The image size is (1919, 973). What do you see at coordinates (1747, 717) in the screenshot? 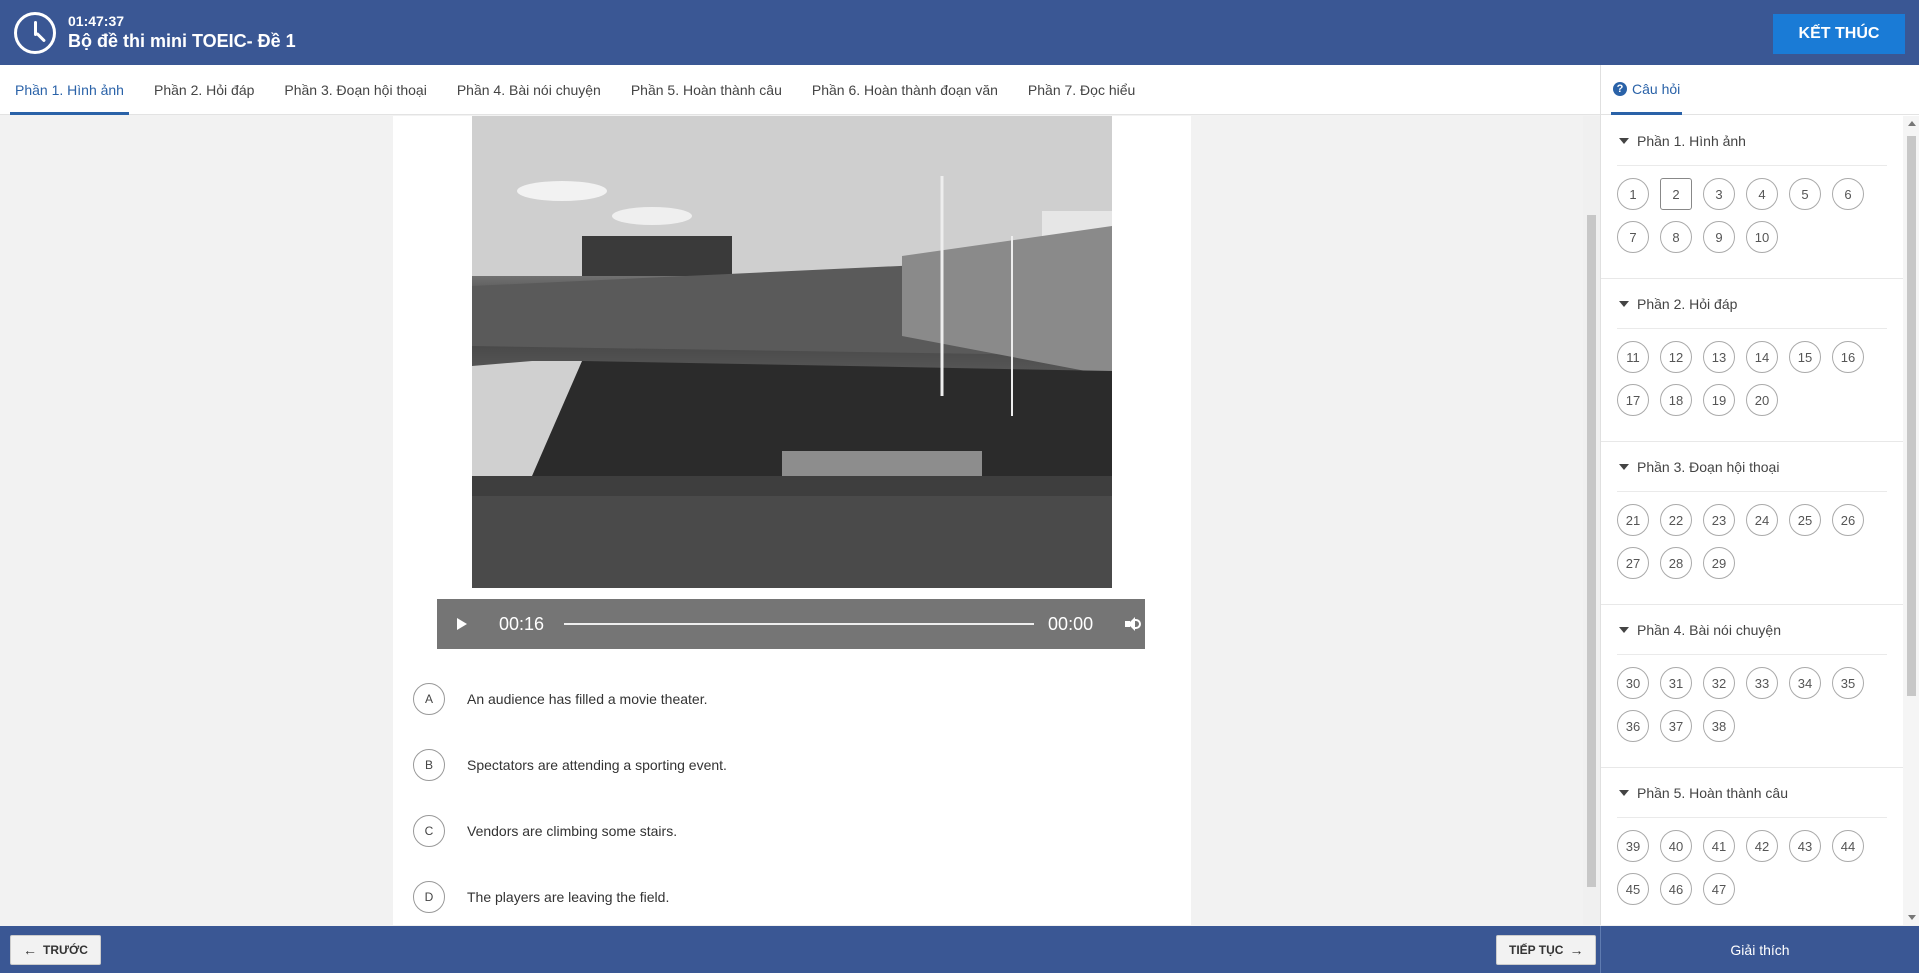
I see `question-grid: 30 31 32 33 34 35 36 37 38` at bounding box center [1747, 717].